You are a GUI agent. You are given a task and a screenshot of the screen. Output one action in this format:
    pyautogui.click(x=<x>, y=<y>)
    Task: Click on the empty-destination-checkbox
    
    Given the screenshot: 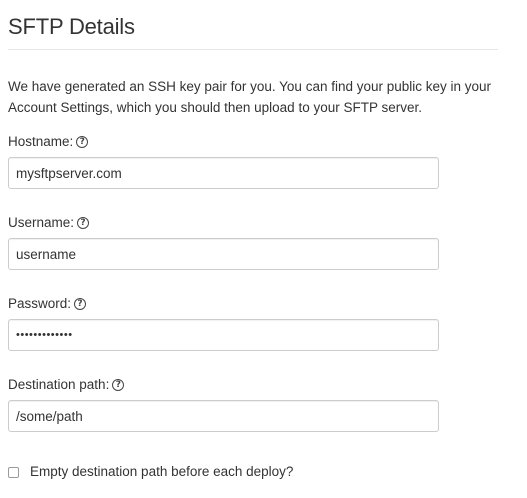 What is the action you would take?
    pyautogui.click(x=13, y=472)
    